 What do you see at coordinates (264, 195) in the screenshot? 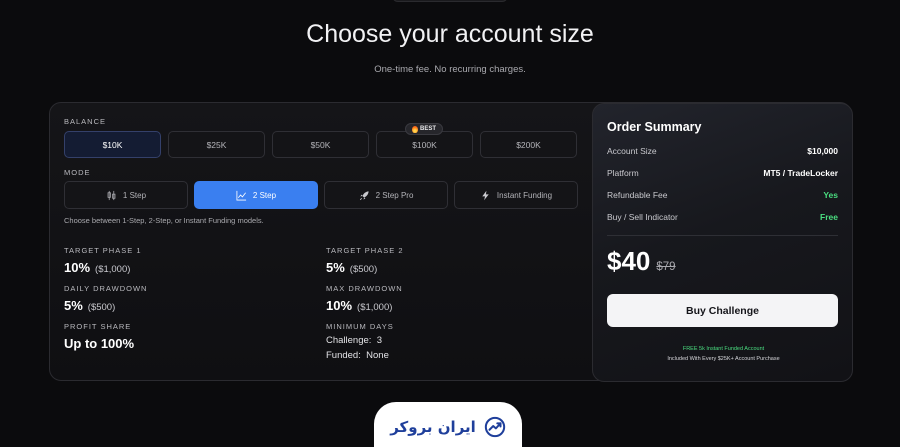
I see `mode-option-label: 2 Step` at bounding box center [264, 195].